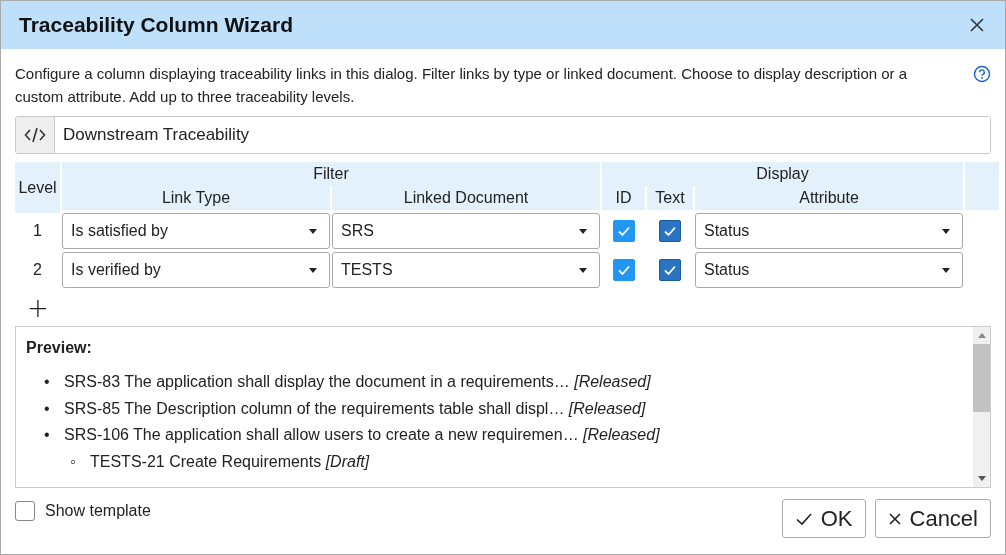 The height and width of the screenshot is (555, 1006). I want to click on preview-heading: Preview:, so click(59, 348).